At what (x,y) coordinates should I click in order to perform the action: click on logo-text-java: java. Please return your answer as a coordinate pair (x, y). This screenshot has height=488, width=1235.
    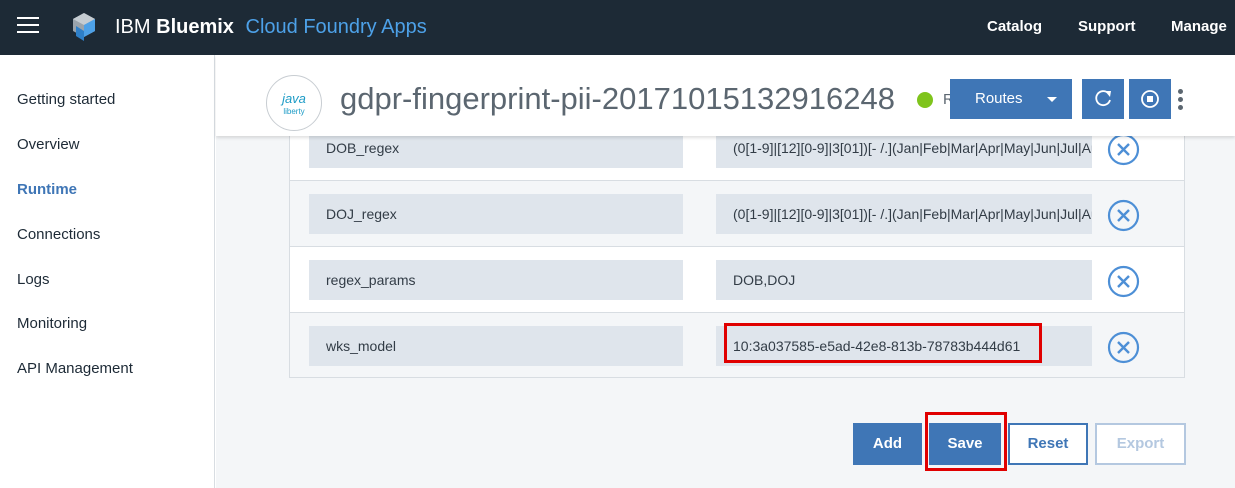
    Looking at the image, I should click on (294, 98).